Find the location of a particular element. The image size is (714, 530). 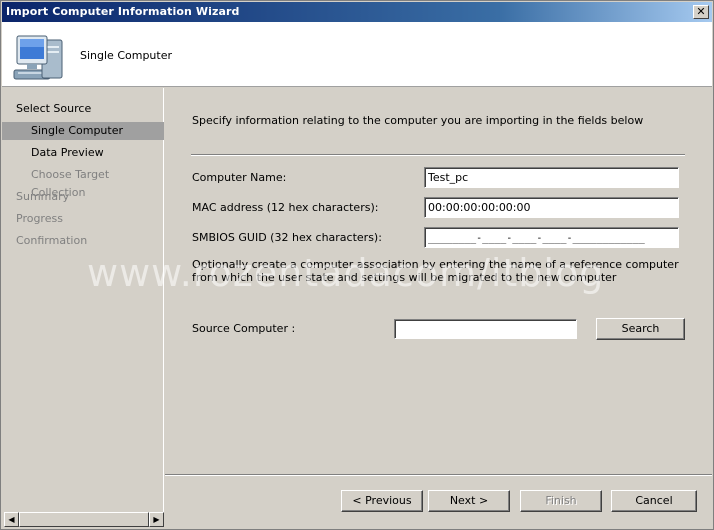

source-computer-input is located at coordinates (485, 329).